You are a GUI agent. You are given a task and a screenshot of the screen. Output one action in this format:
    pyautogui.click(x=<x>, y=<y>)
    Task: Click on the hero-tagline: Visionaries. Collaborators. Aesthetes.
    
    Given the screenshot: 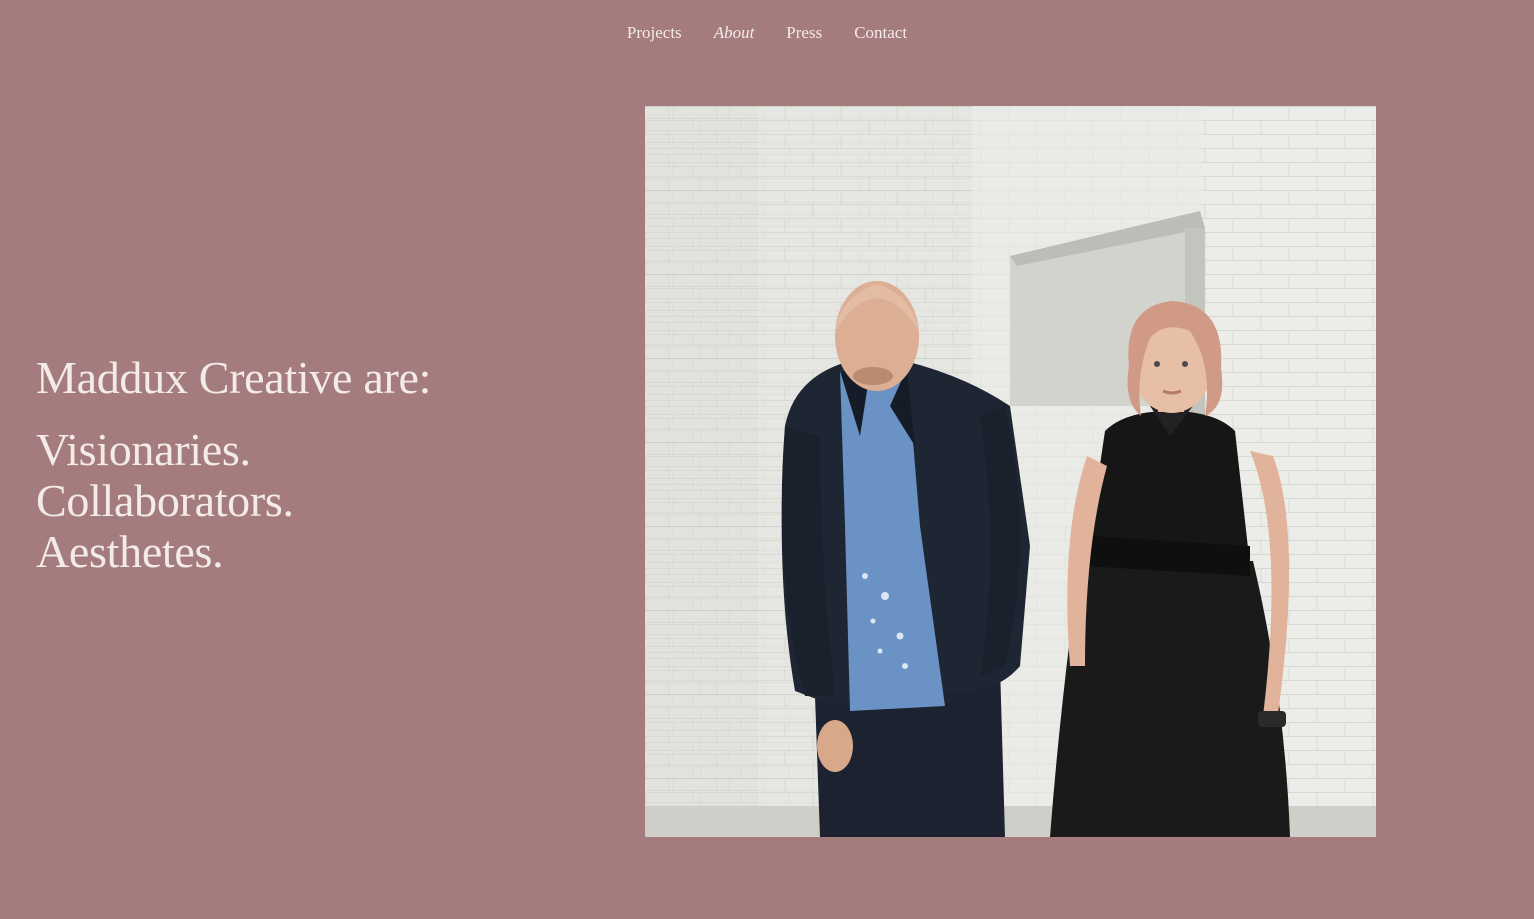 What is the action you would take?
    pyautogui.click(x=165, y=500)
    